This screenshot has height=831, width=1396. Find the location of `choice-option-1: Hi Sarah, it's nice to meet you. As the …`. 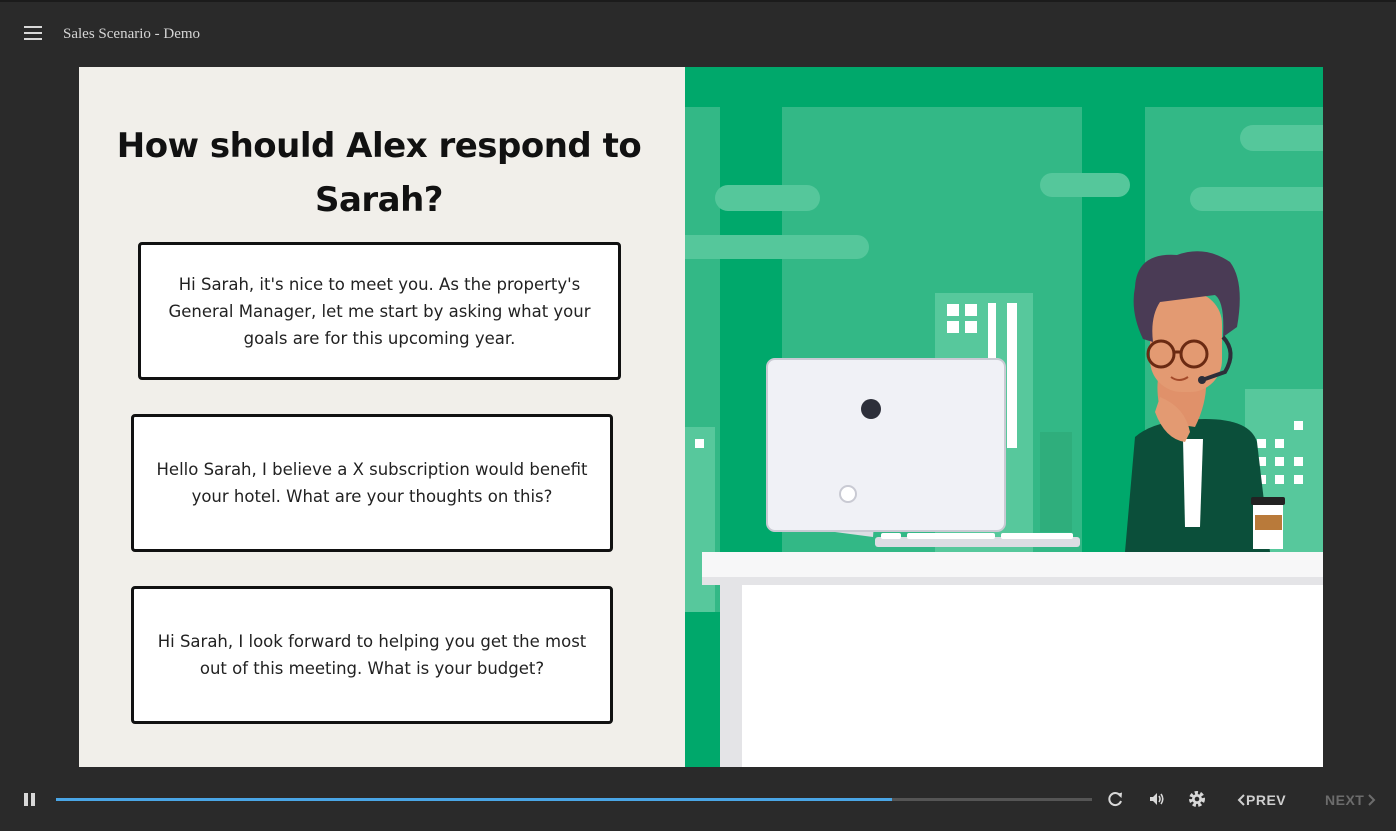

choice-option-1: Hi Sarah, it's nice to meet you. As the … is located at coordinates (379, 311).